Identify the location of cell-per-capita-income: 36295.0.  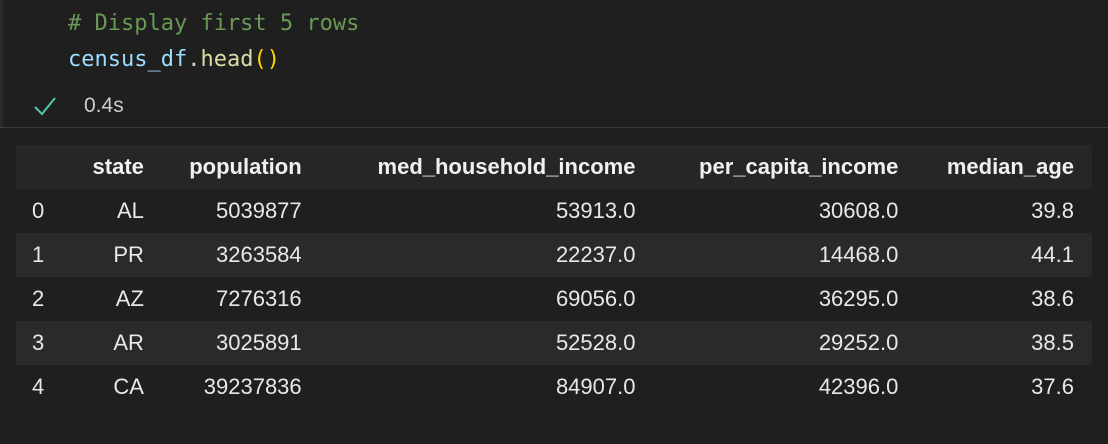
(858, 298).